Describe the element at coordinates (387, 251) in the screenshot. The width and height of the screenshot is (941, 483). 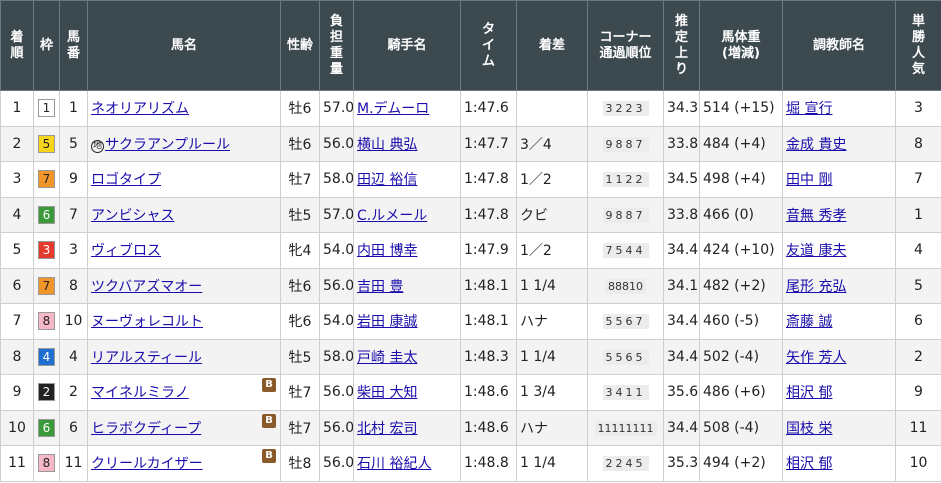
I see `jockey-link: 内田 博幸` at that location.